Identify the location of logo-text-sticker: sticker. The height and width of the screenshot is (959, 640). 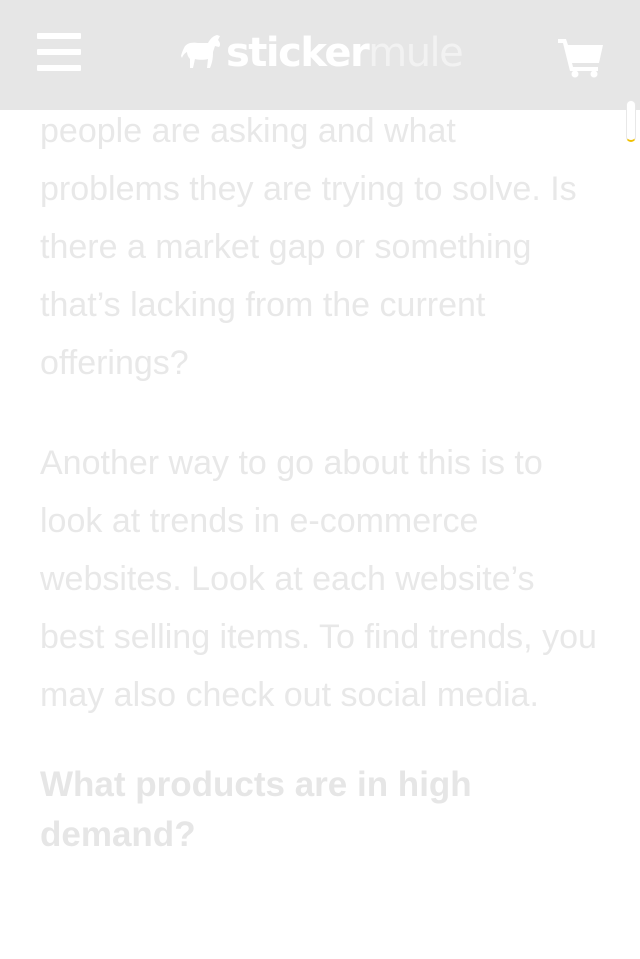
(298, 53).